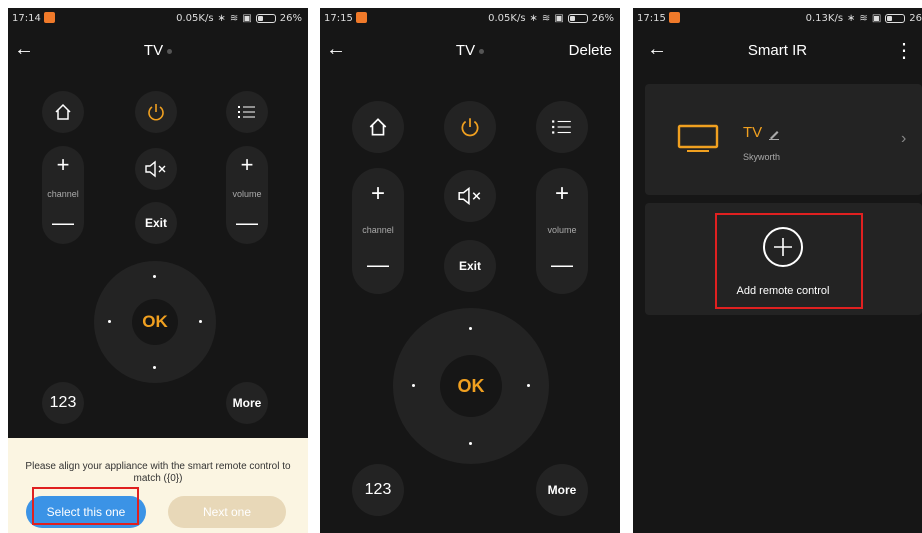 The height and width of the screenshot is (533, 922). What do you see at coordinates (753, 132) in the screenshot?
I see `device-name: TV` at bounding box center [753, 132].